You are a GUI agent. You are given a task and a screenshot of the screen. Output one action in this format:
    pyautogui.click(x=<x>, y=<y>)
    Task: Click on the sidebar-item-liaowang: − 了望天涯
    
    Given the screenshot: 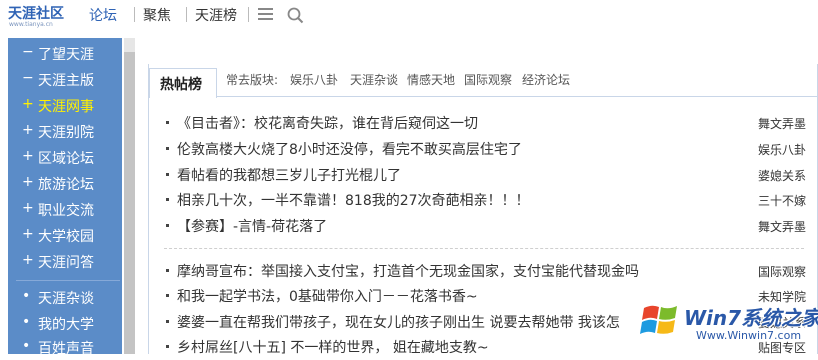 What is the action you would take?
    pyautogui.click(x=65, y=55)
    